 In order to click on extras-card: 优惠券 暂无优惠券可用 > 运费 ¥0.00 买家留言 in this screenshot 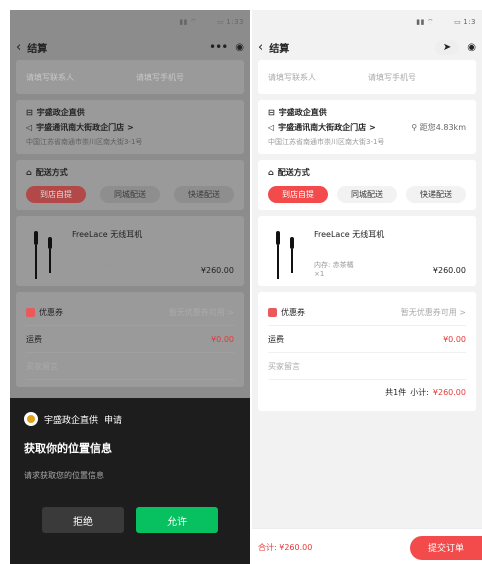, I will do `click(130, 339)`.